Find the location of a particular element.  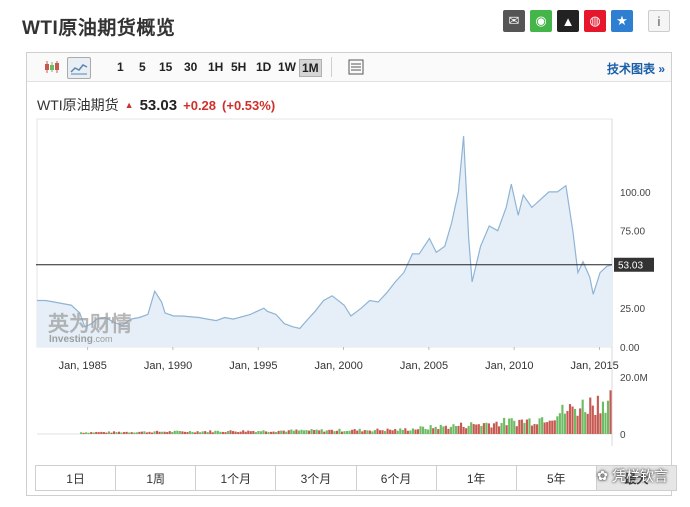

range-3: 3个月 is located at coordinates (316, 478).